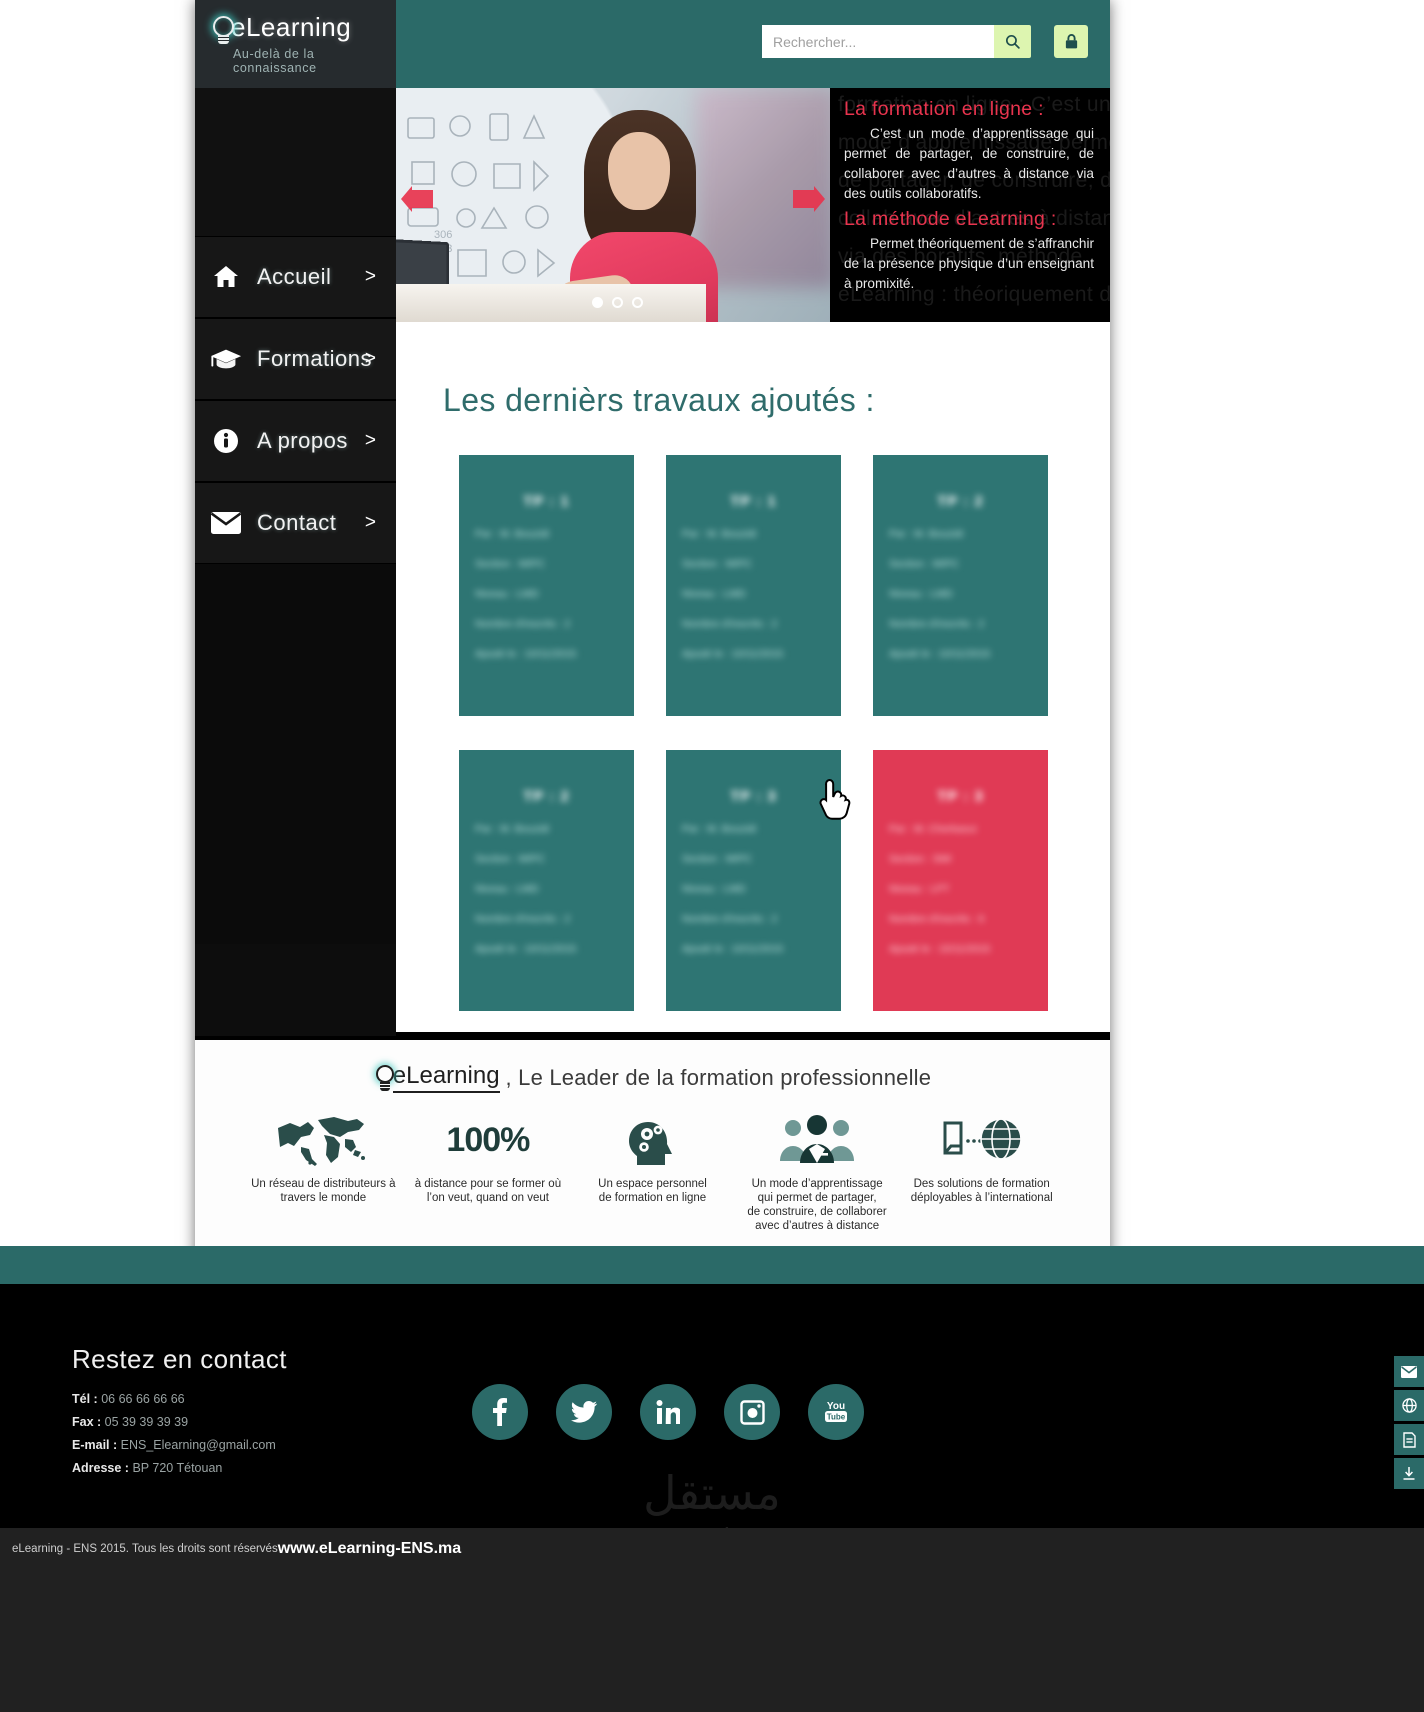  Describe the element at coordinates (835, 799) in the screenshot. I see `mouse-cursor-hand` at that location.